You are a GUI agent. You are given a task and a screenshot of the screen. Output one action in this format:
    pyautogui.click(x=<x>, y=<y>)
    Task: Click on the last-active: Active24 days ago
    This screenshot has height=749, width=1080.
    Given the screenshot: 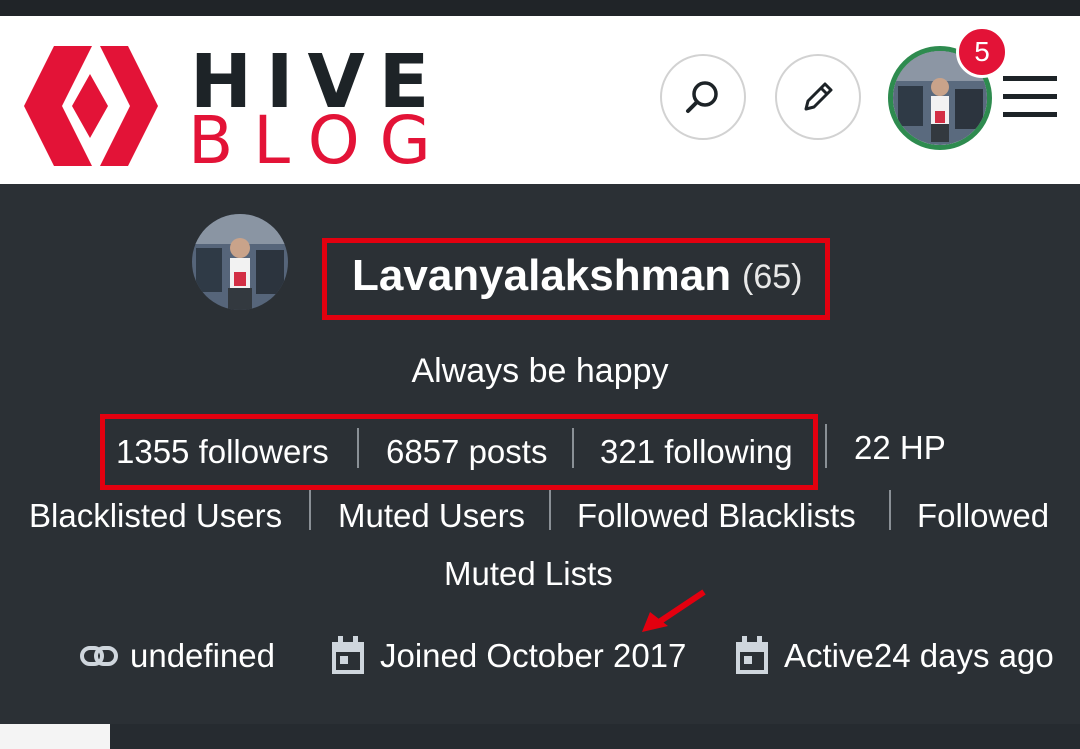 What is the action you would take?
    pyautogui.click(x=919, y=655)
    